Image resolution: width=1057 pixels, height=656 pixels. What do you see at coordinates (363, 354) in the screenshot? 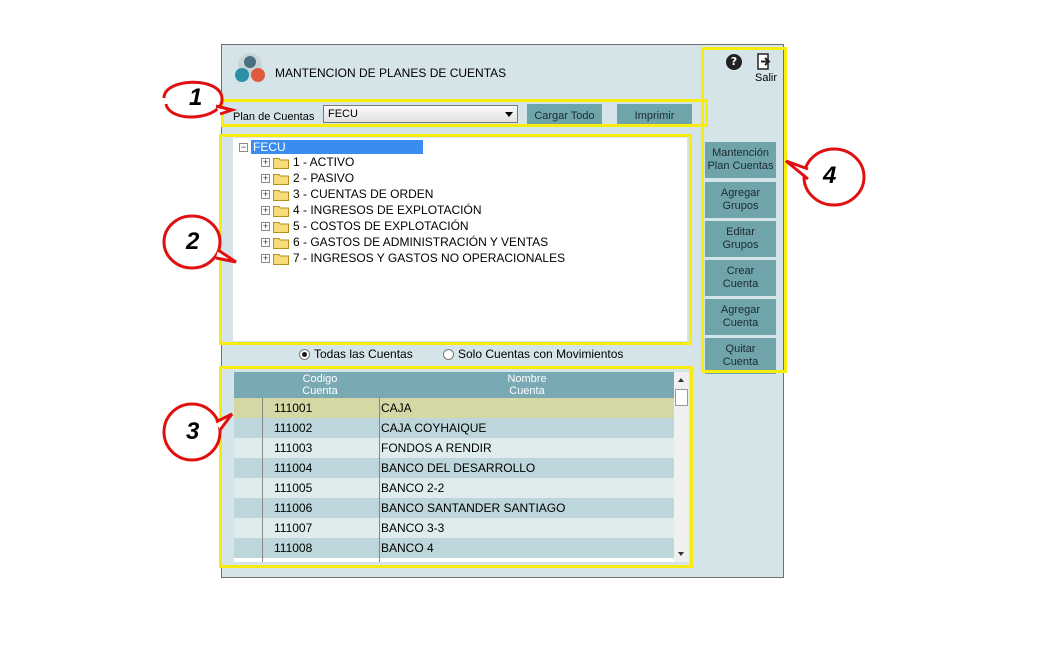
I see `filter-all-label: Todas las Cuentas` at bounding box center [363, 354].